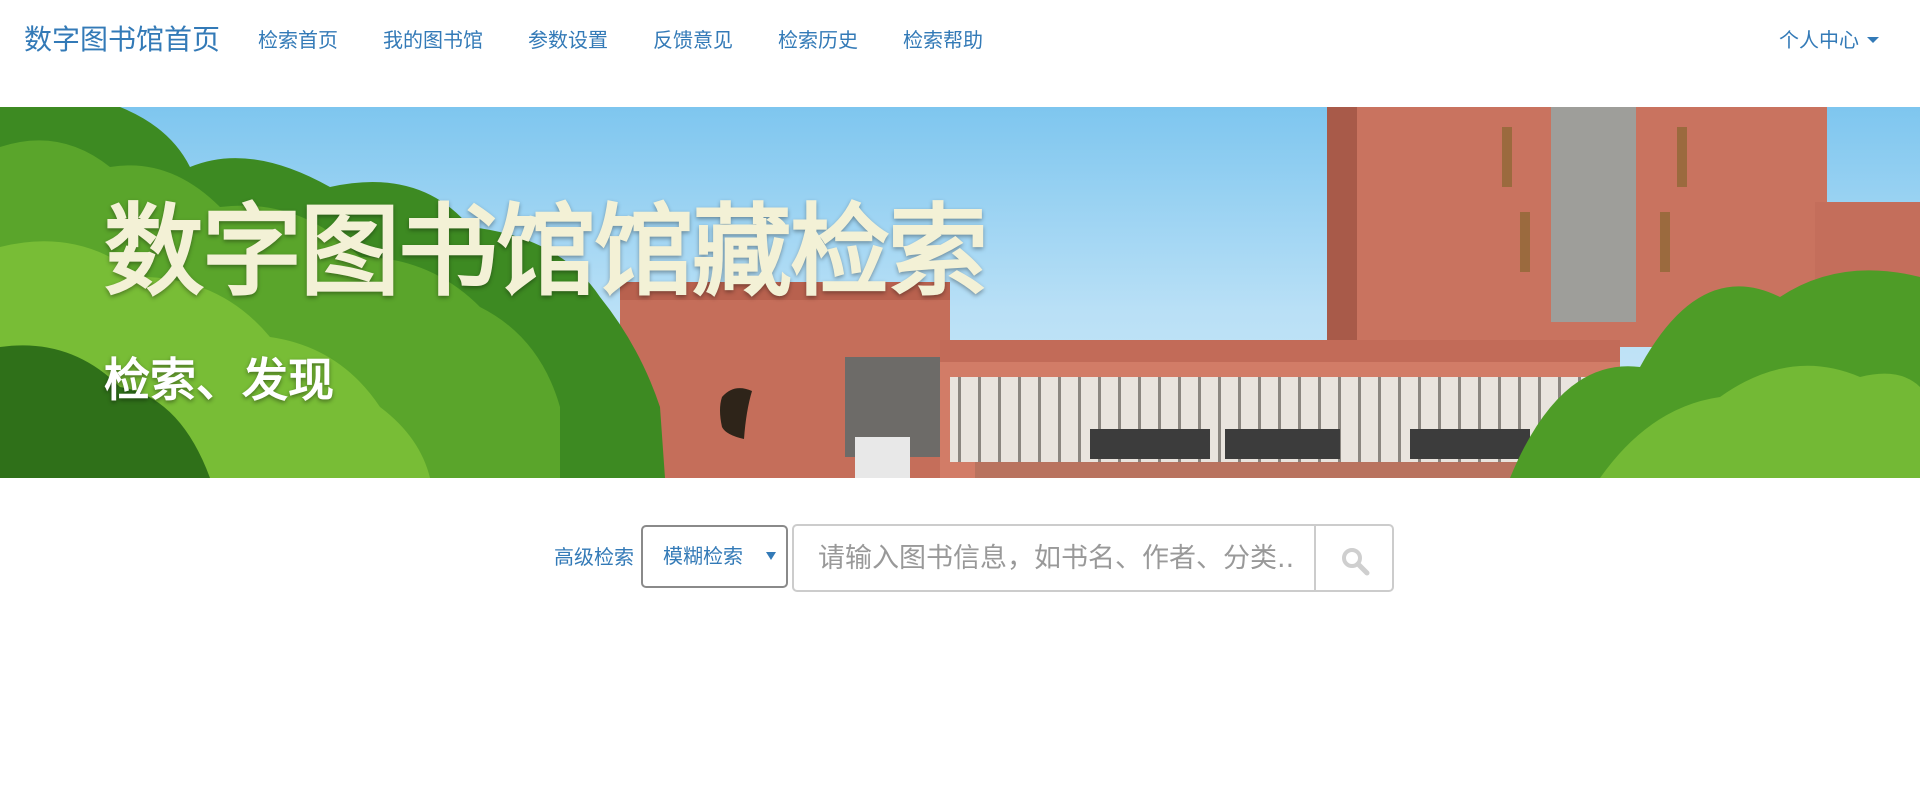 The width and height of the screenshot is (1920, 786). I want to click on dropdown-arrow-icon, so click(771, 556).